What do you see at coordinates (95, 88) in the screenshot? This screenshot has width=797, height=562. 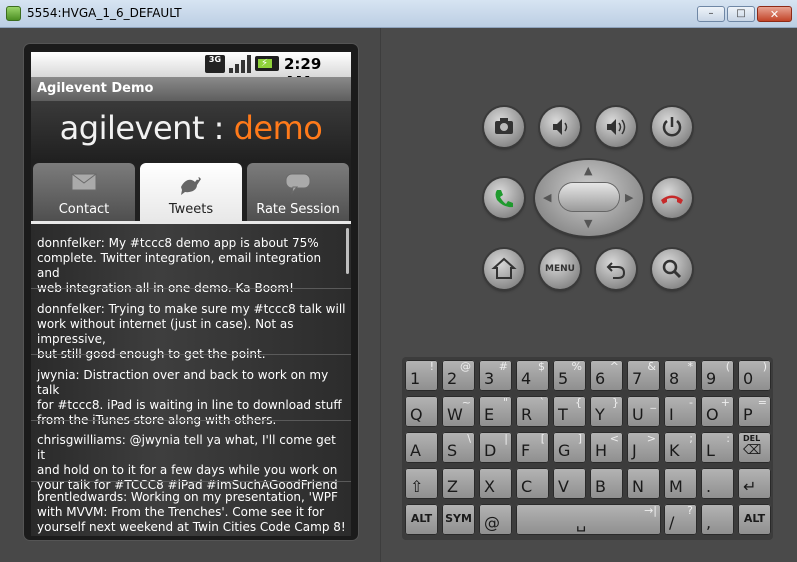 I see `app-title: Agilevent Demo` at bounding box center [95, 88].